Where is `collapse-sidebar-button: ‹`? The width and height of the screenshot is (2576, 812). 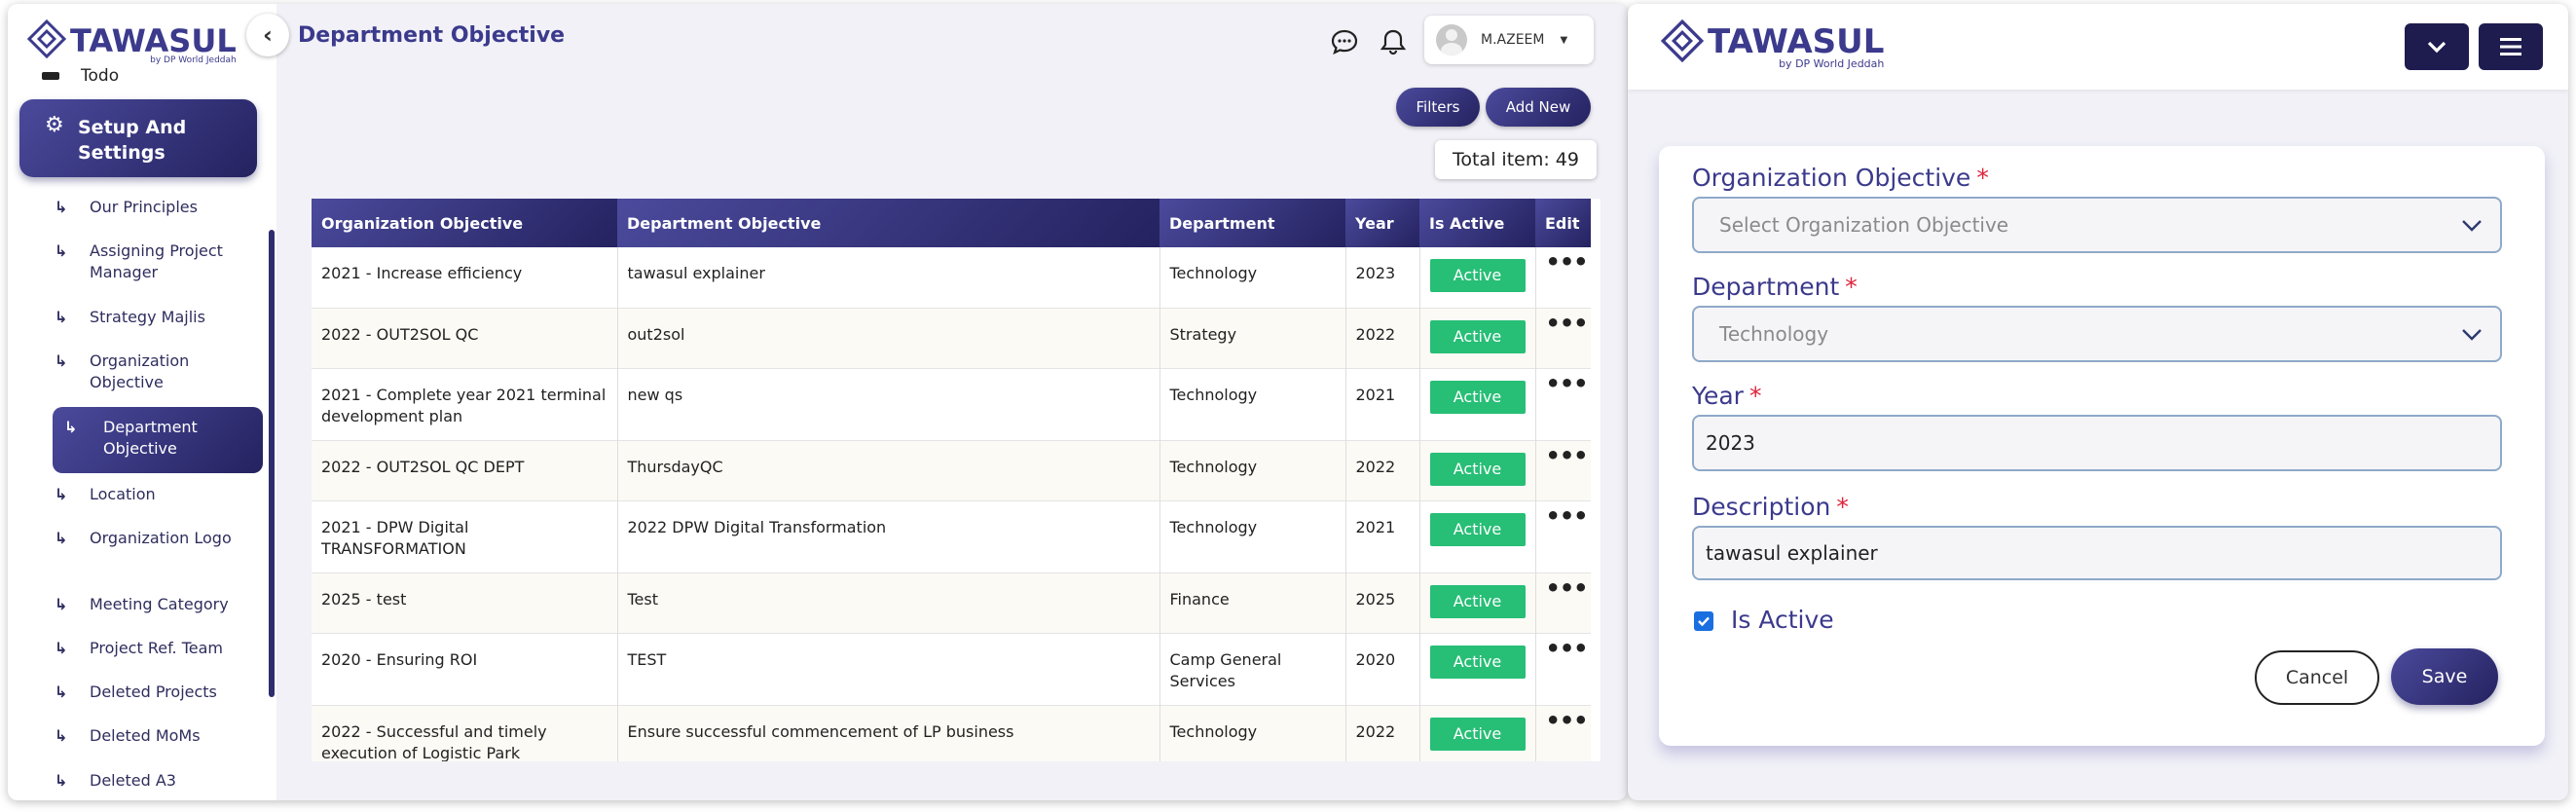
collapse-sidebar-button: ‹ is located at coordinates (267, 35).